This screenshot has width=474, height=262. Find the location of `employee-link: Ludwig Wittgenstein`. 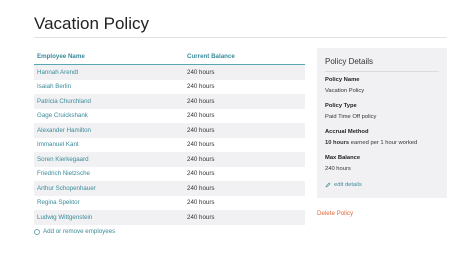

employee-link: Ludwig Wittgenstein is located at coordinates (110, 217).